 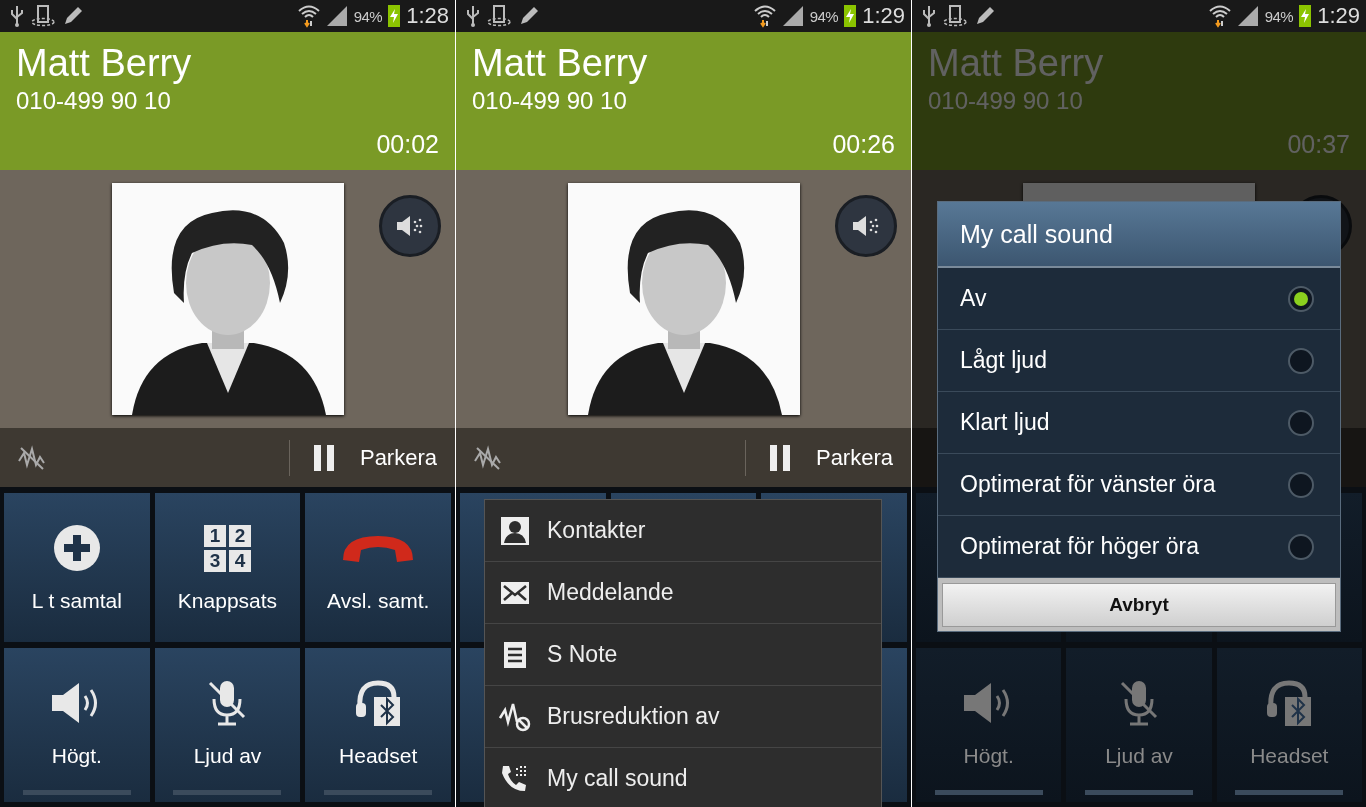 What do you see at coordinates (515, 530) in the screenshot?
I see `contact-icon` at bounding box center [515, 530].